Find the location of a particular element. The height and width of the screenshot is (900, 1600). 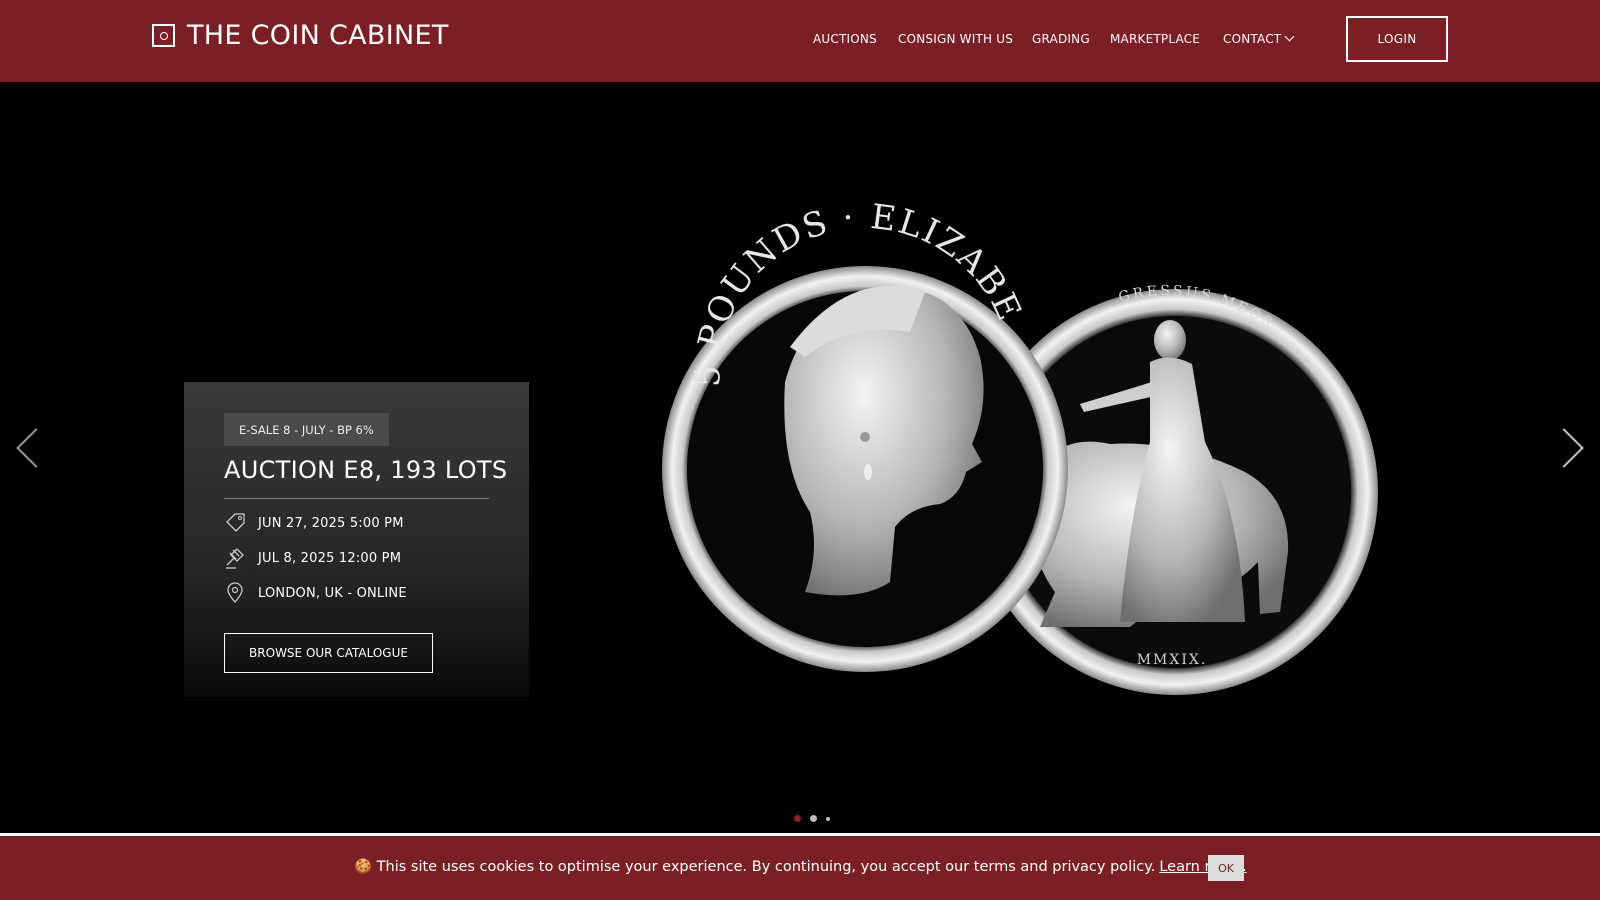

location-pin-icon is located at coordinates (235, 593).